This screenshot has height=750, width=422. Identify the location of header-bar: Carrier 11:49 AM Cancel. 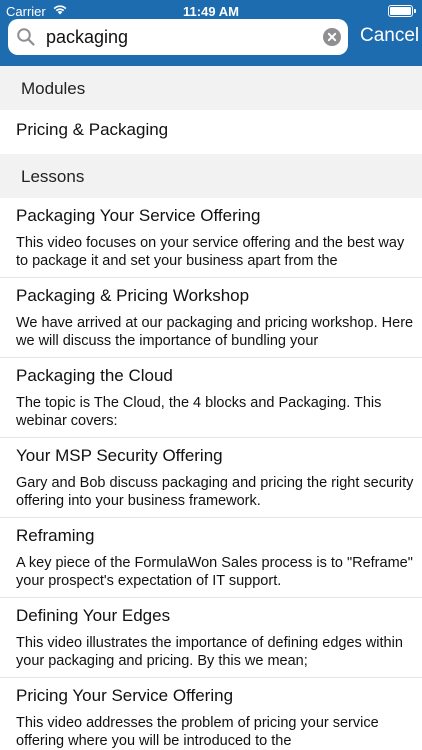
(211, 33).